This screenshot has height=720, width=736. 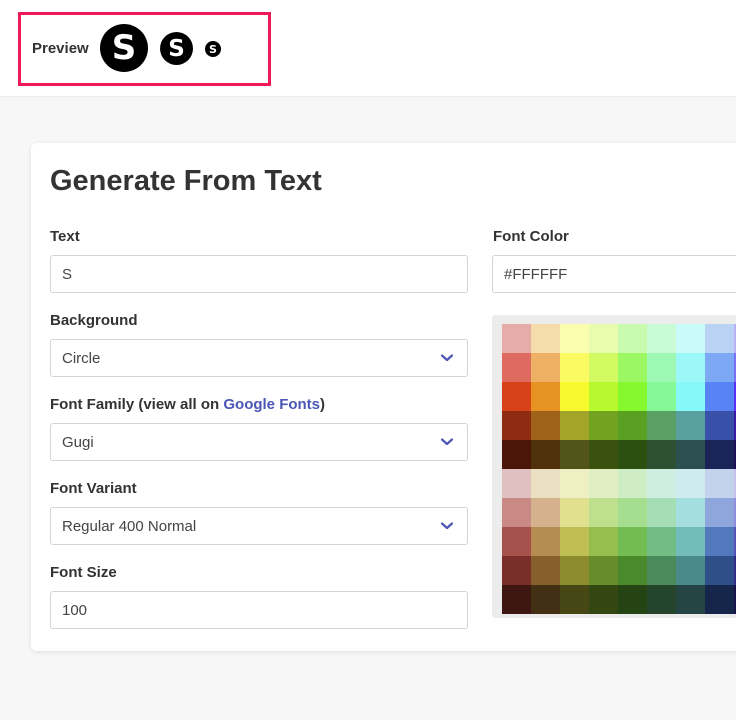 What do you see at coordinates (259, 442) in the screenshot?
I see `font-family-select: Gugi` at bounding box center [259, 442].